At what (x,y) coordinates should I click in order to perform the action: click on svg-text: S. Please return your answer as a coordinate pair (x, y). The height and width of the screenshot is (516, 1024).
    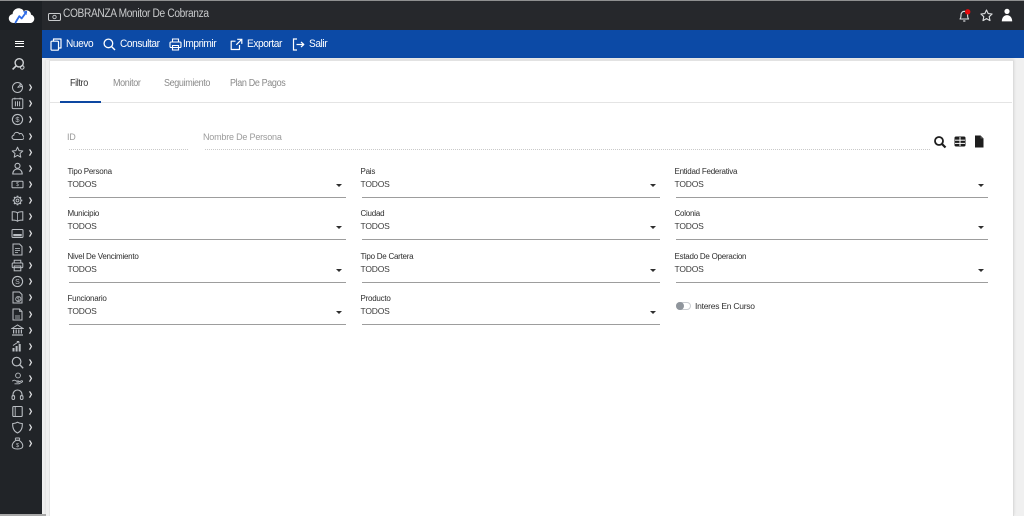
    Looking at the image, I should click on (17, 282).